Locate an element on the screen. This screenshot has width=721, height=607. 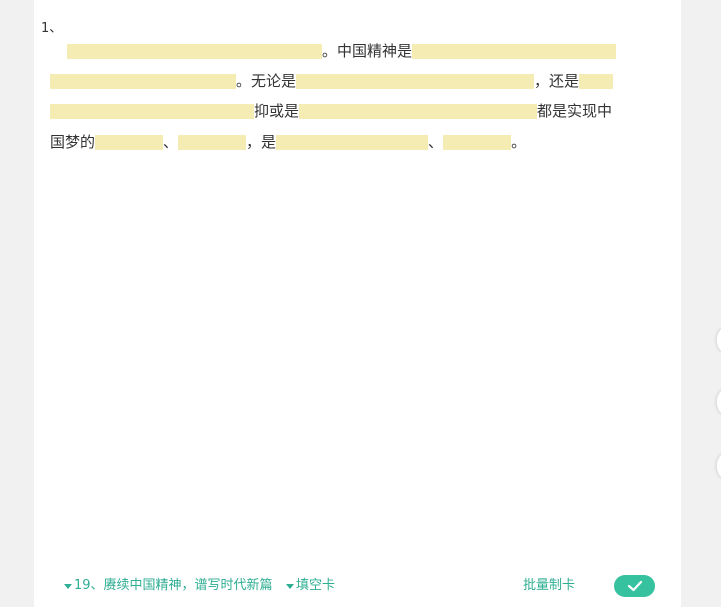
text-dun-2: 、 is located at coordinates (436, 142).